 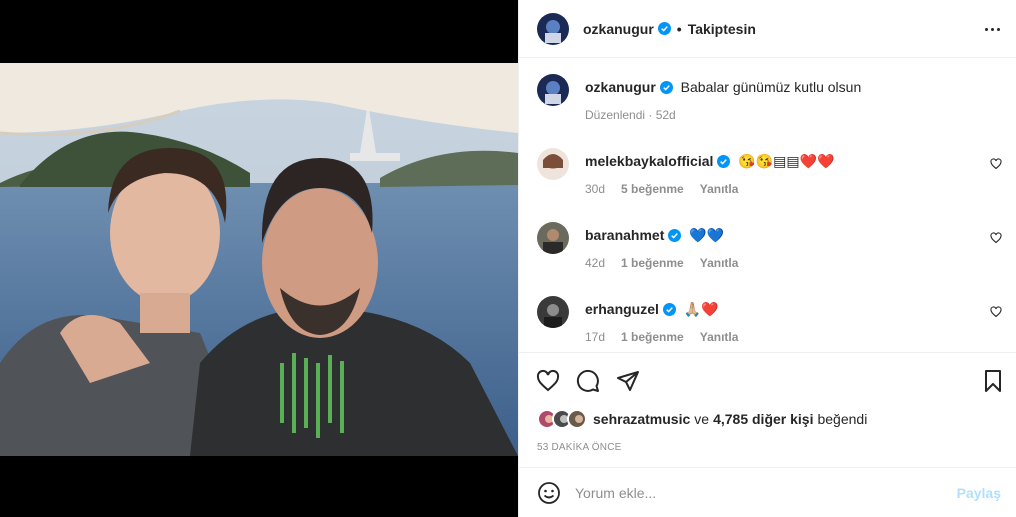 What do you see at coordinates (595, 189) in the screenshot?
I see `comment-age: 30d` at bounding box center [595, 189].